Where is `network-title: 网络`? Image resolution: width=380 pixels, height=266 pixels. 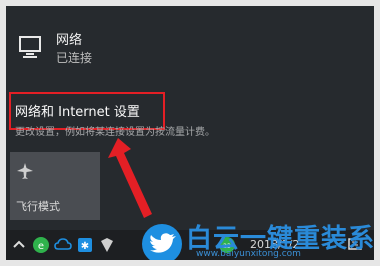 network-title: 网络 is located at coordinates (69, 40).